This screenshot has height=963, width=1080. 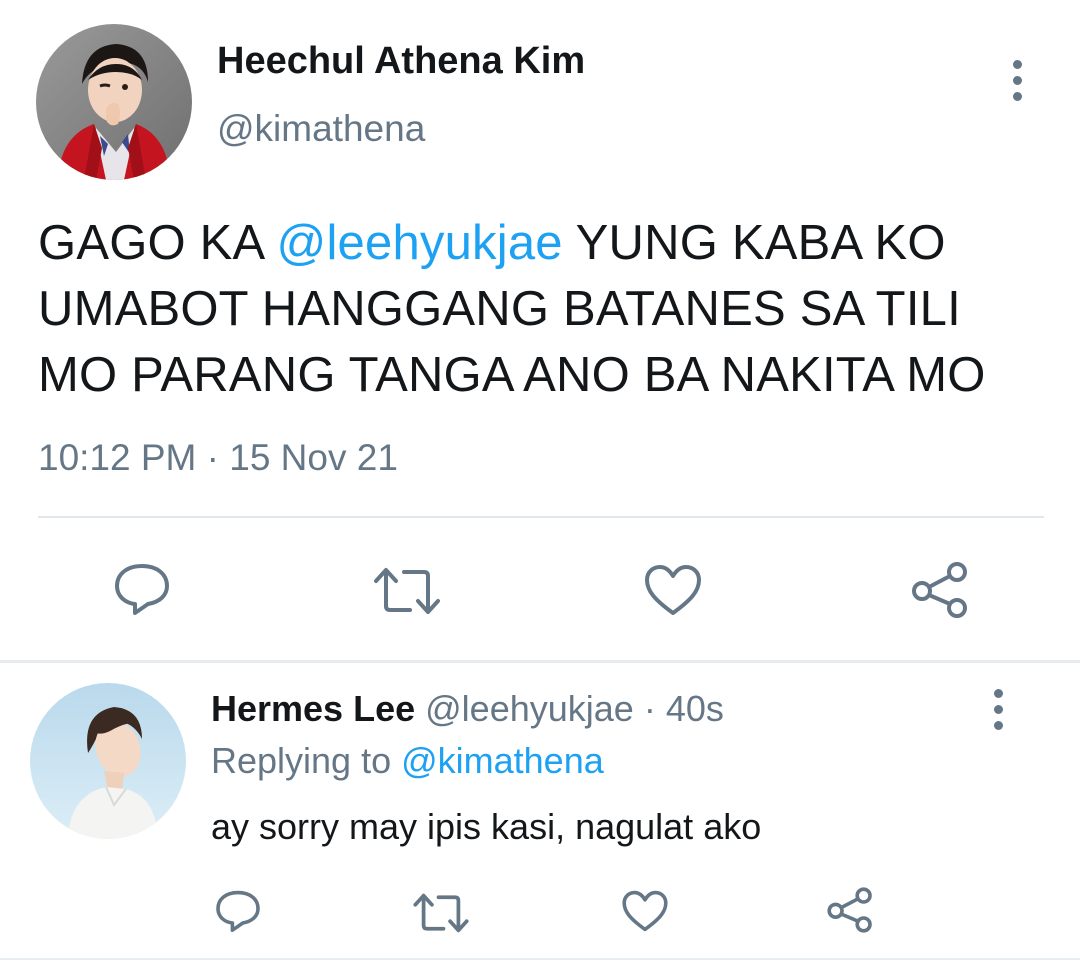 I want to click on reply-retweet-button, so click(x=441, y=913).